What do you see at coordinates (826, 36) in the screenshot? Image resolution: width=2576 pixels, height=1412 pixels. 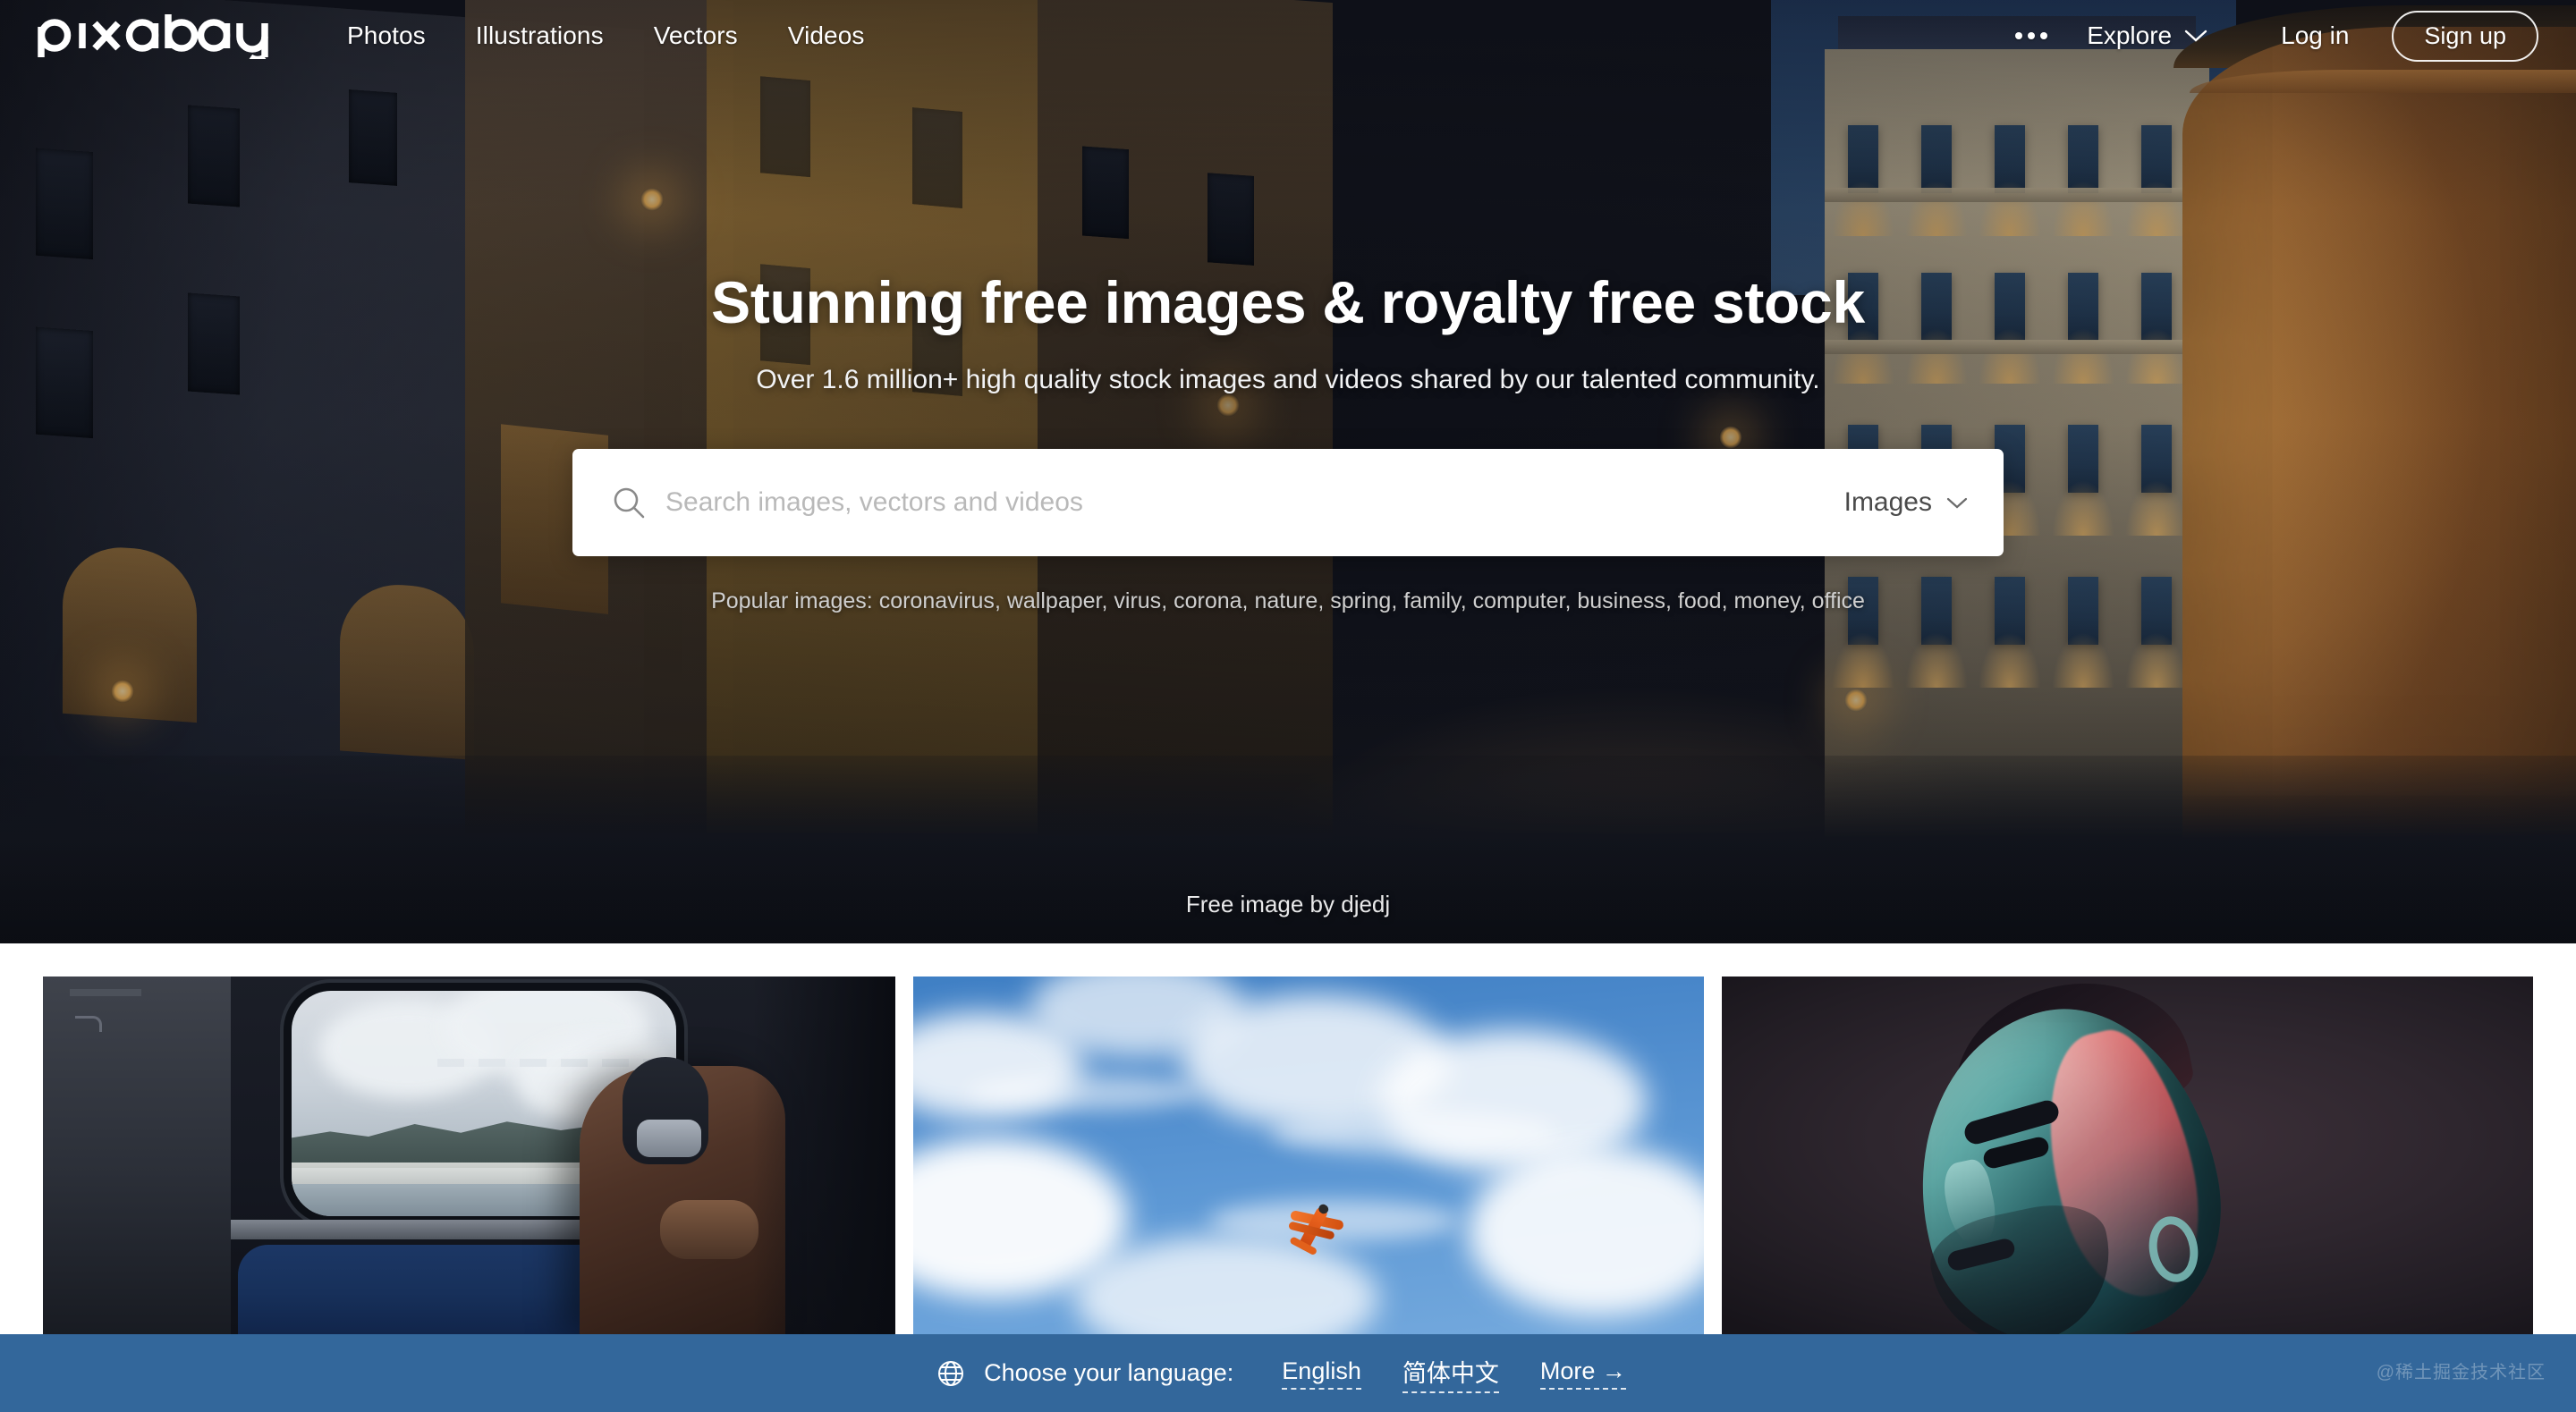 I see `nav-item-videos: Videos` at bounding box center [826, 36].